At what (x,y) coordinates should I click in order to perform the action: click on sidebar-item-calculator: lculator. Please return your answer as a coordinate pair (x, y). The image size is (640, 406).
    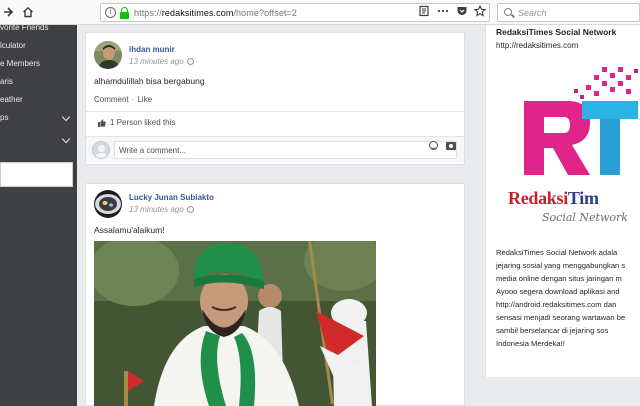
    Looking at the image, I should click on (38, 46).